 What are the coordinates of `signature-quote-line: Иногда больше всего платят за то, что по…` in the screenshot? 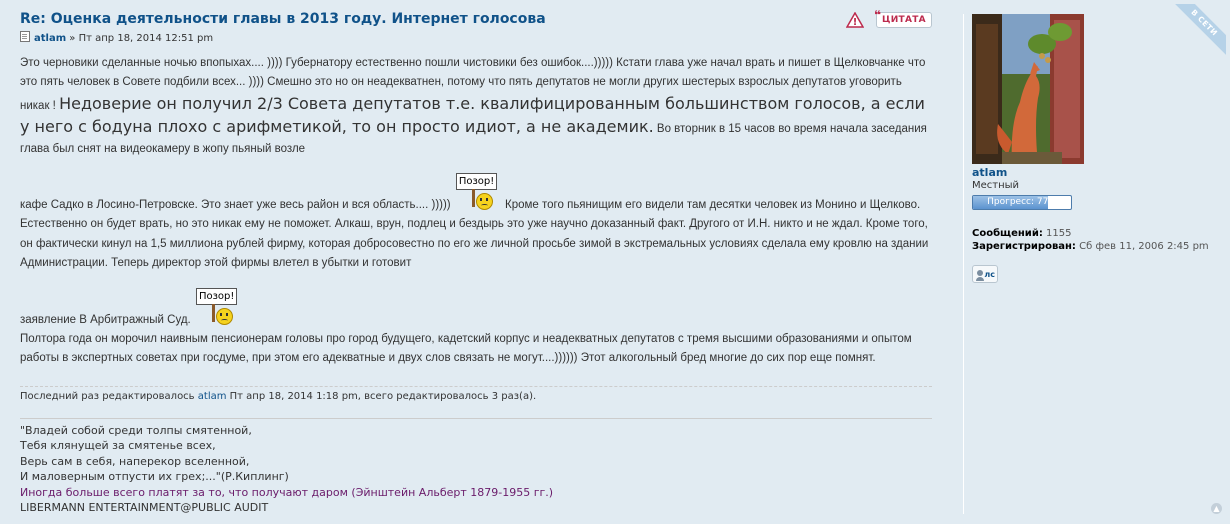 It's located at (287, 492).